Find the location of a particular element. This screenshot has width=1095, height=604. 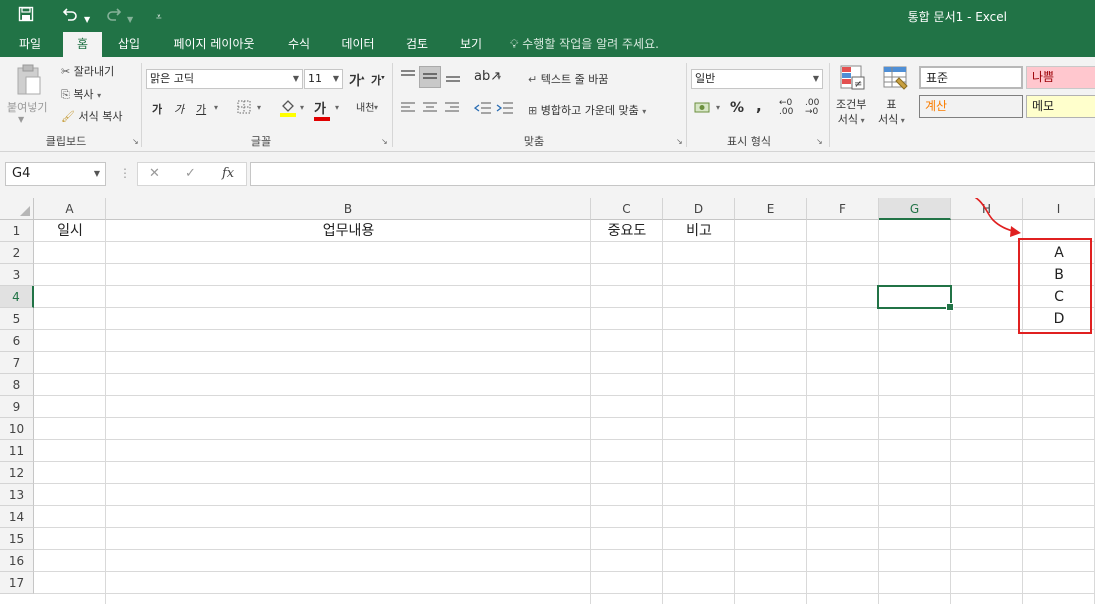

enter-icon: ✓ is located at coordinates (190, 173).